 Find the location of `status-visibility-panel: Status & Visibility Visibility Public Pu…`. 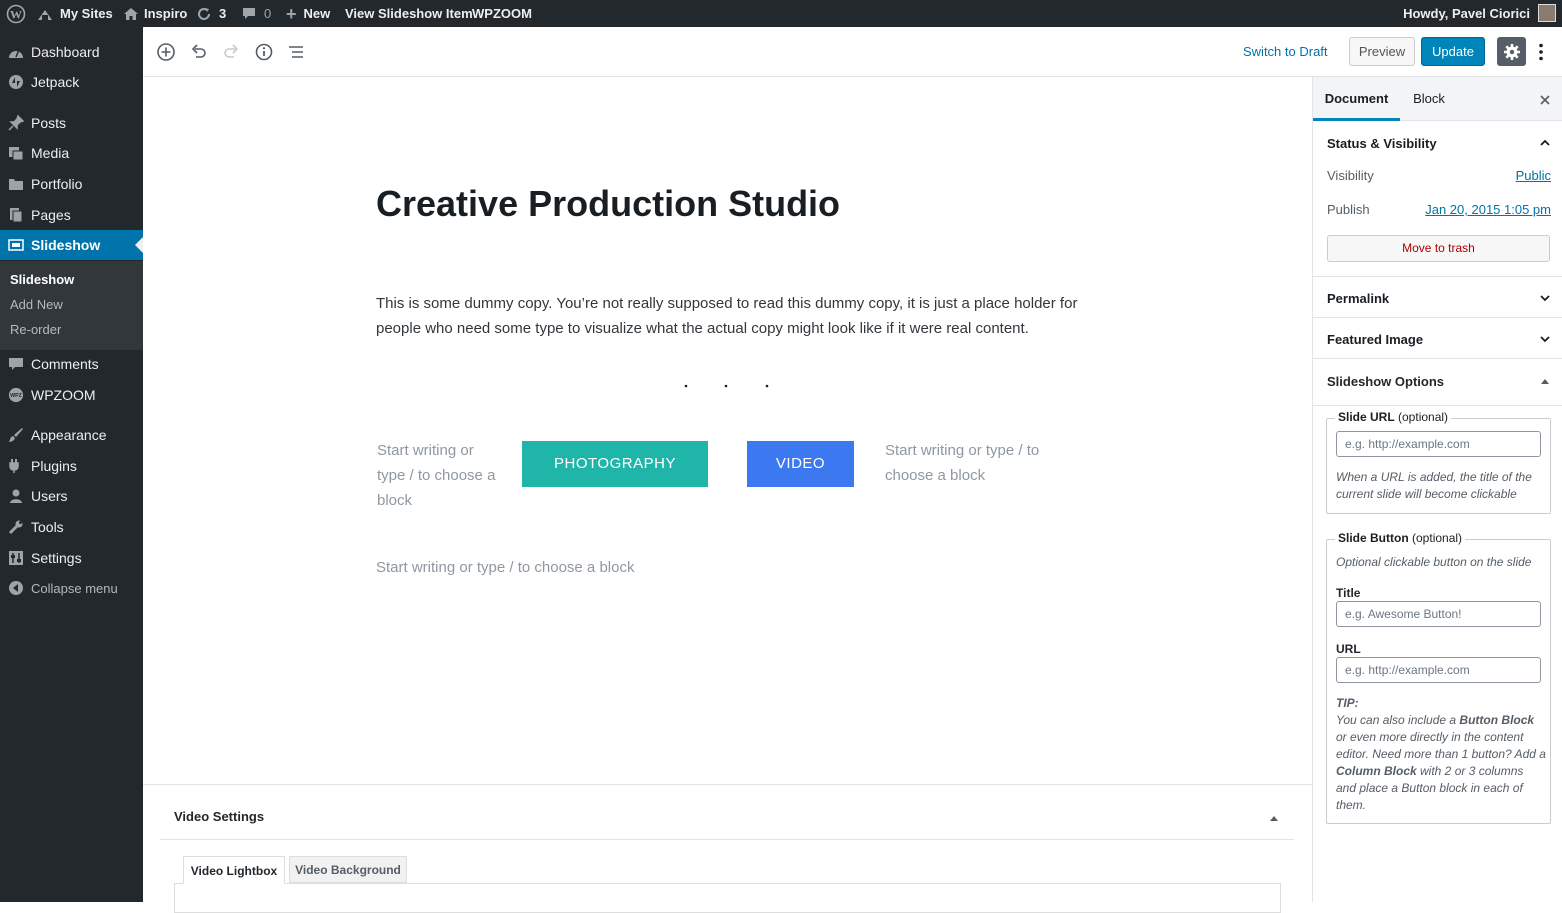

status-visibility-panel: Status & Visibility Visibility Public Pu… is located at coordinates (1437, 198).